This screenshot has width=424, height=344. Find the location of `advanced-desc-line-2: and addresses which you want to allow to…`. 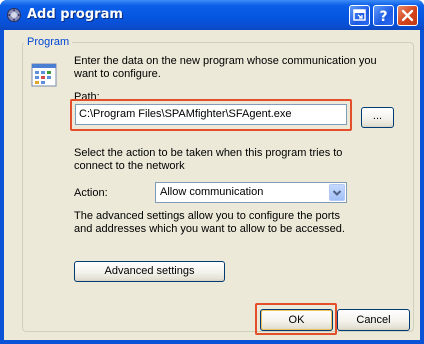

advanced-desc-line-2: and addresses which you want to allow to… is located at coordinates (209, 229).